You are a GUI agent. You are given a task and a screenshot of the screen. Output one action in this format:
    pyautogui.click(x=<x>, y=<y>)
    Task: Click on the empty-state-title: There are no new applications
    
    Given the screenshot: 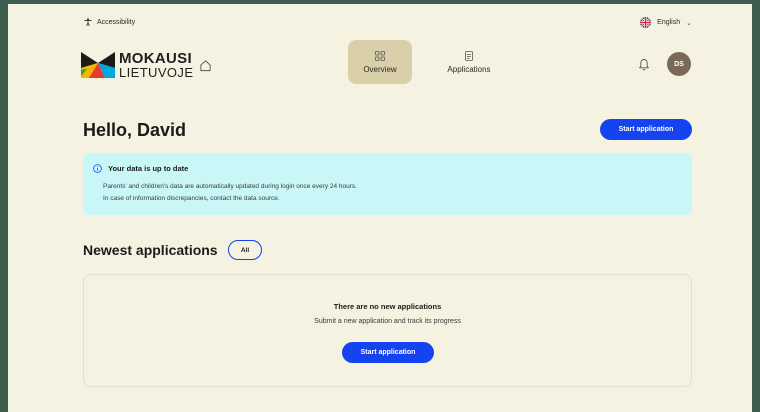 What is the action you would take?
    pyautogui.click(x=387, y=306)
    